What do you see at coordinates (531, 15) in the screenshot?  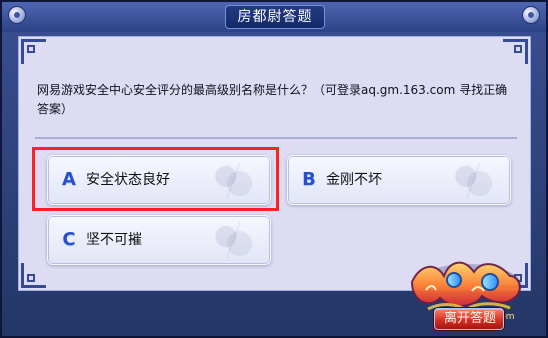 I see `close-orb-icon` at bounding box center [531, 15].